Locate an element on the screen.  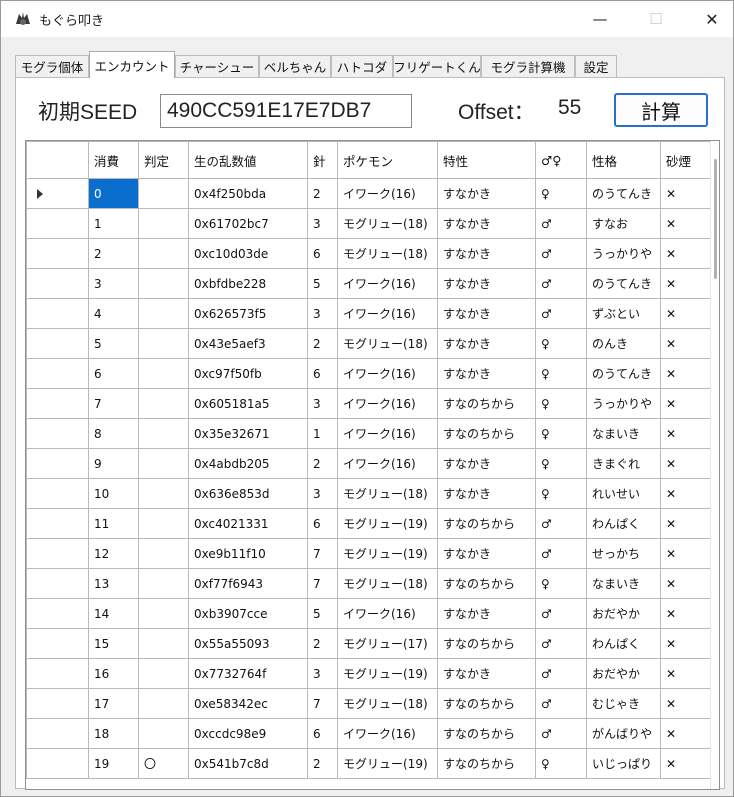
cell-pokemon: モグリュー(18) is located at coordinates (387, 223).